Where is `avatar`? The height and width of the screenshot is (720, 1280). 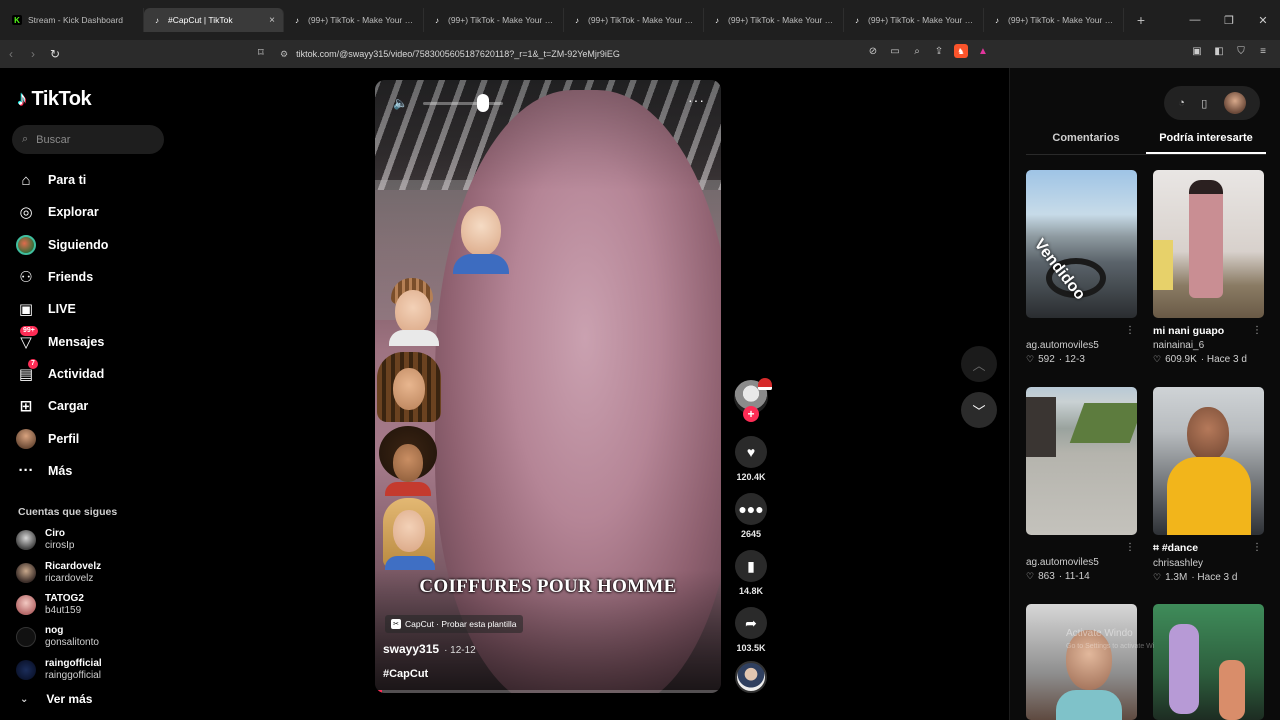
avatar is located at coordinates (26, 669).